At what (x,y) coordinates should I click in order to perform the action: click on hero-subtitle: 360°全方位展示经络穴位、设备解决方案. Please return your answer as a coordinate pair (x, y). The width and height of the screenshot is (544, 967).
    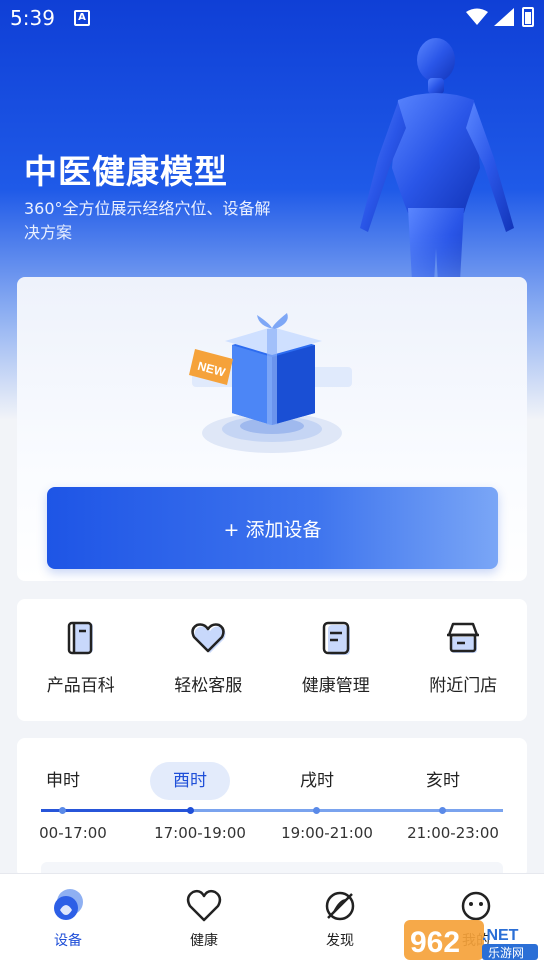
    Looking at the image, I should click on (147, 220).